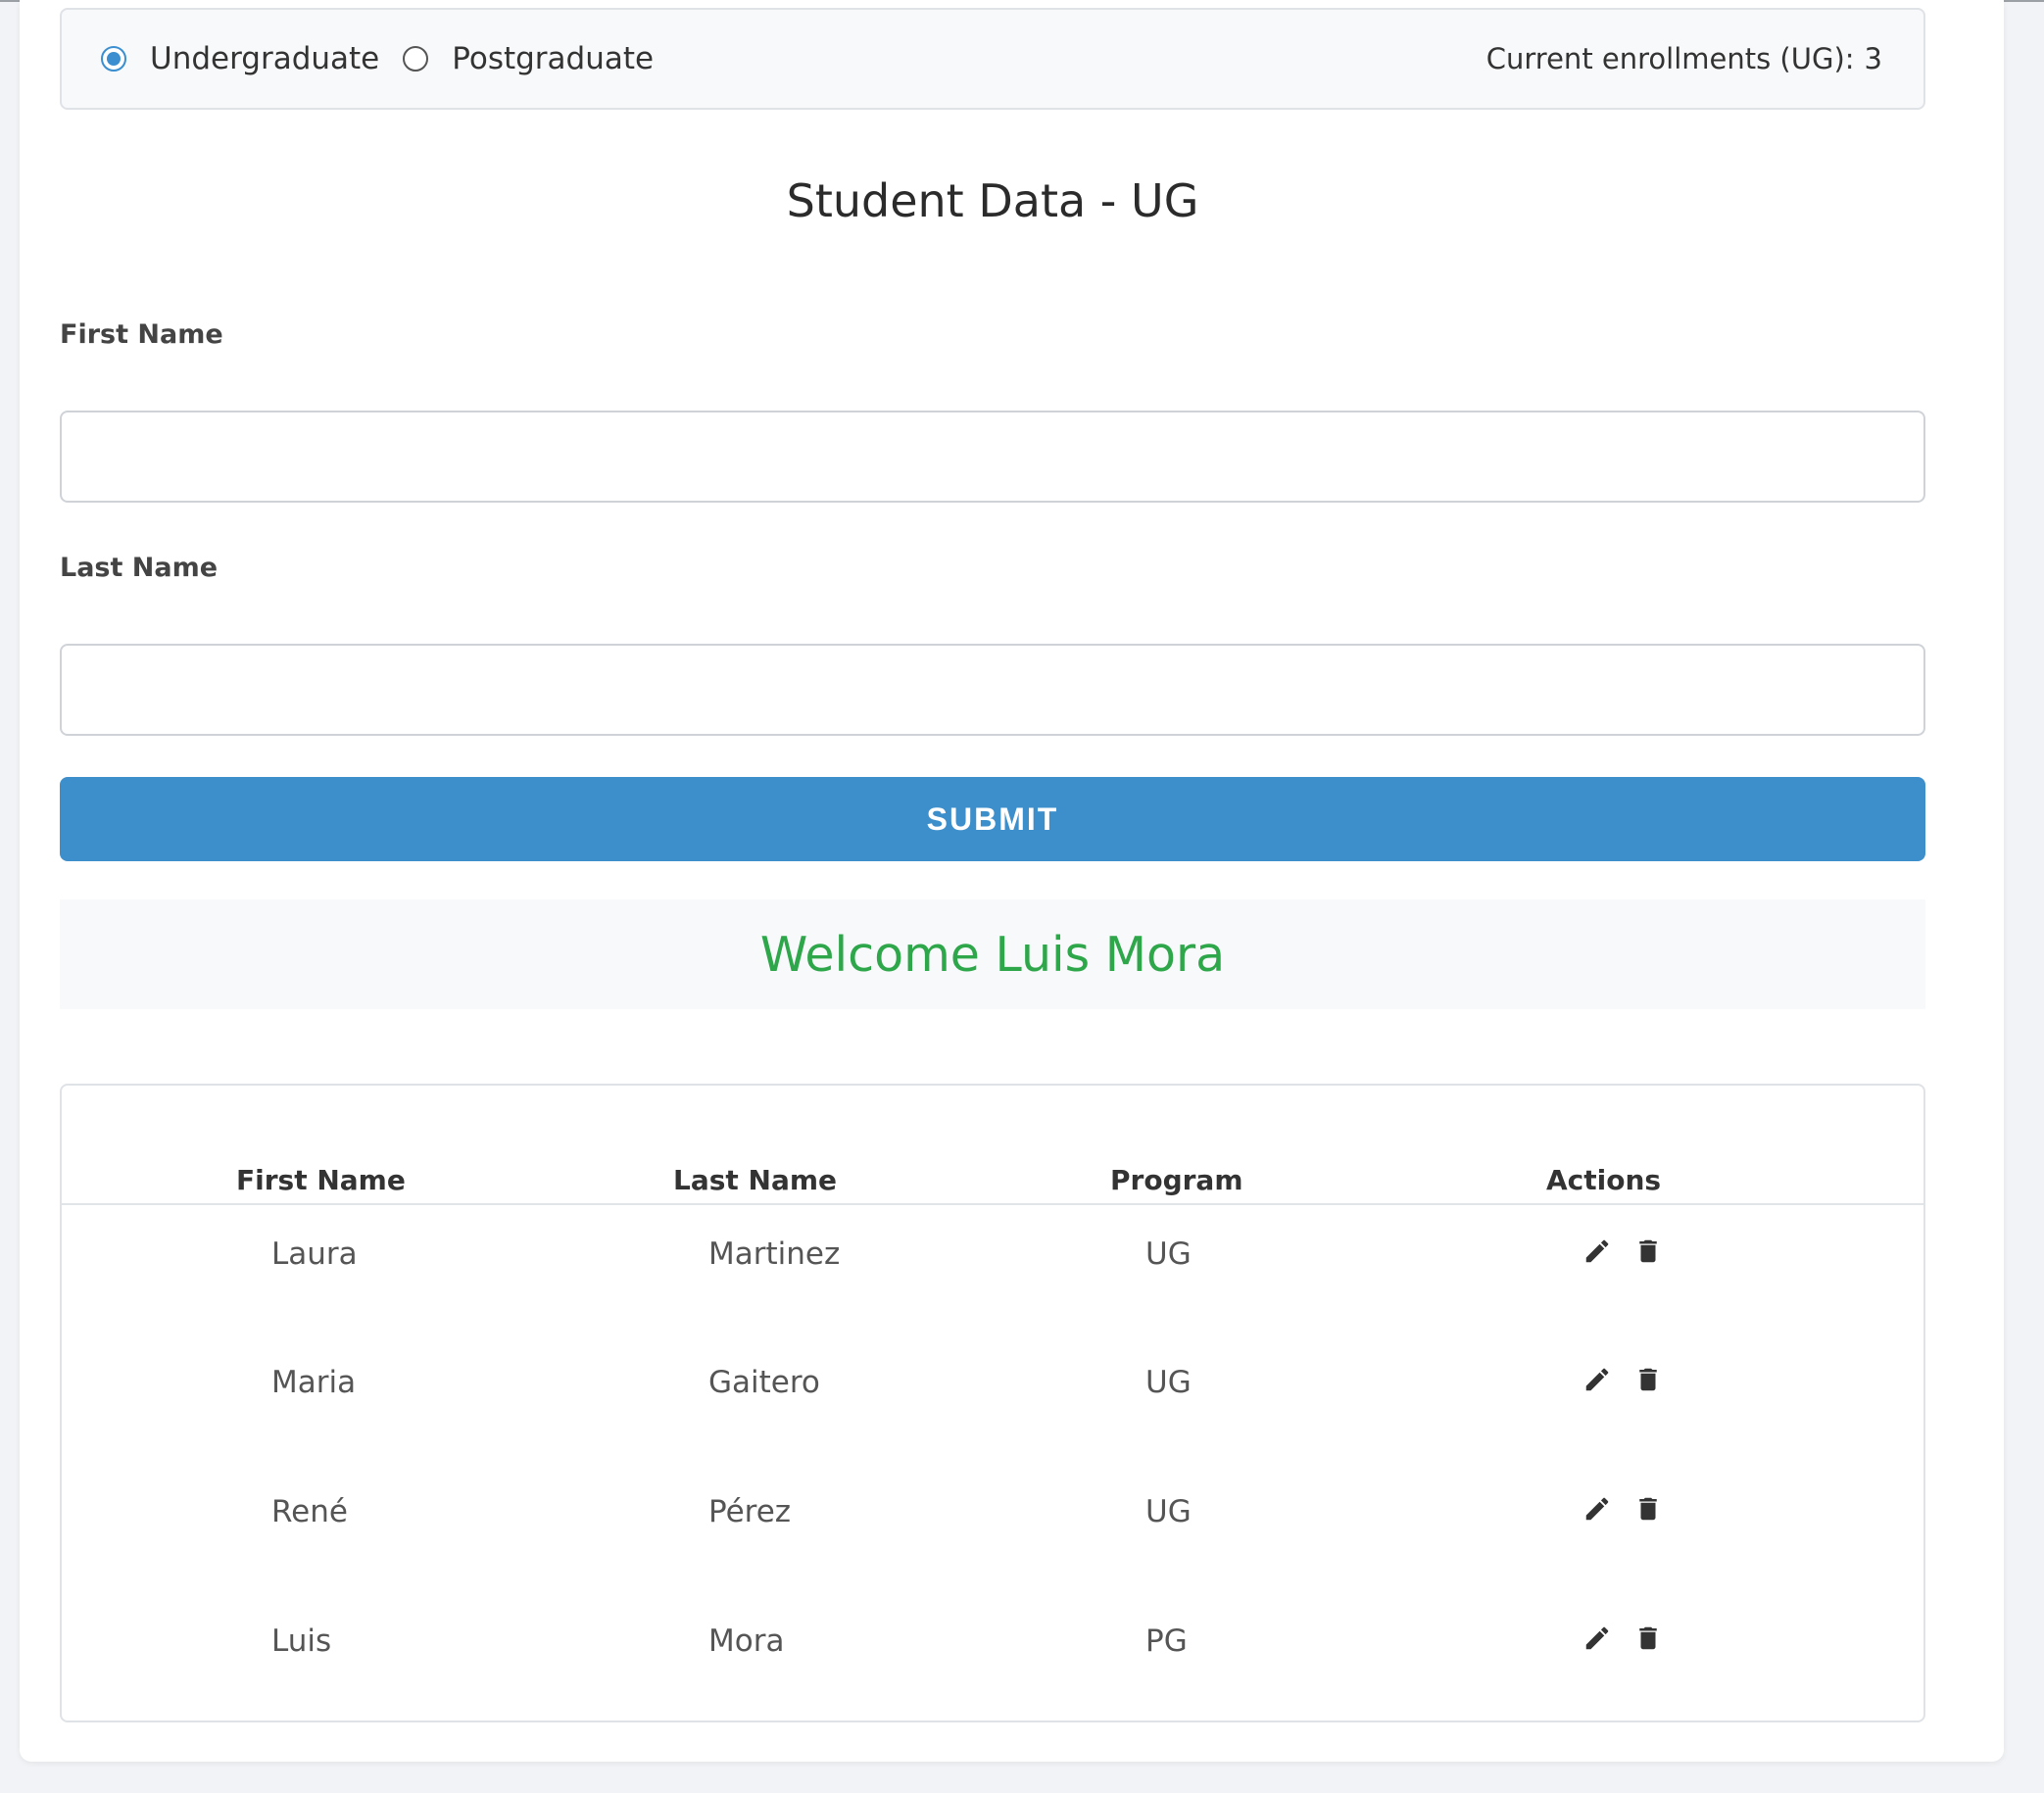 This screenshot has height=1793, width=2044. What do you see at coordinates (993, 201) in the screenshot?
I see `page-title: Student Data - UG` at bounding box center [993, 201].